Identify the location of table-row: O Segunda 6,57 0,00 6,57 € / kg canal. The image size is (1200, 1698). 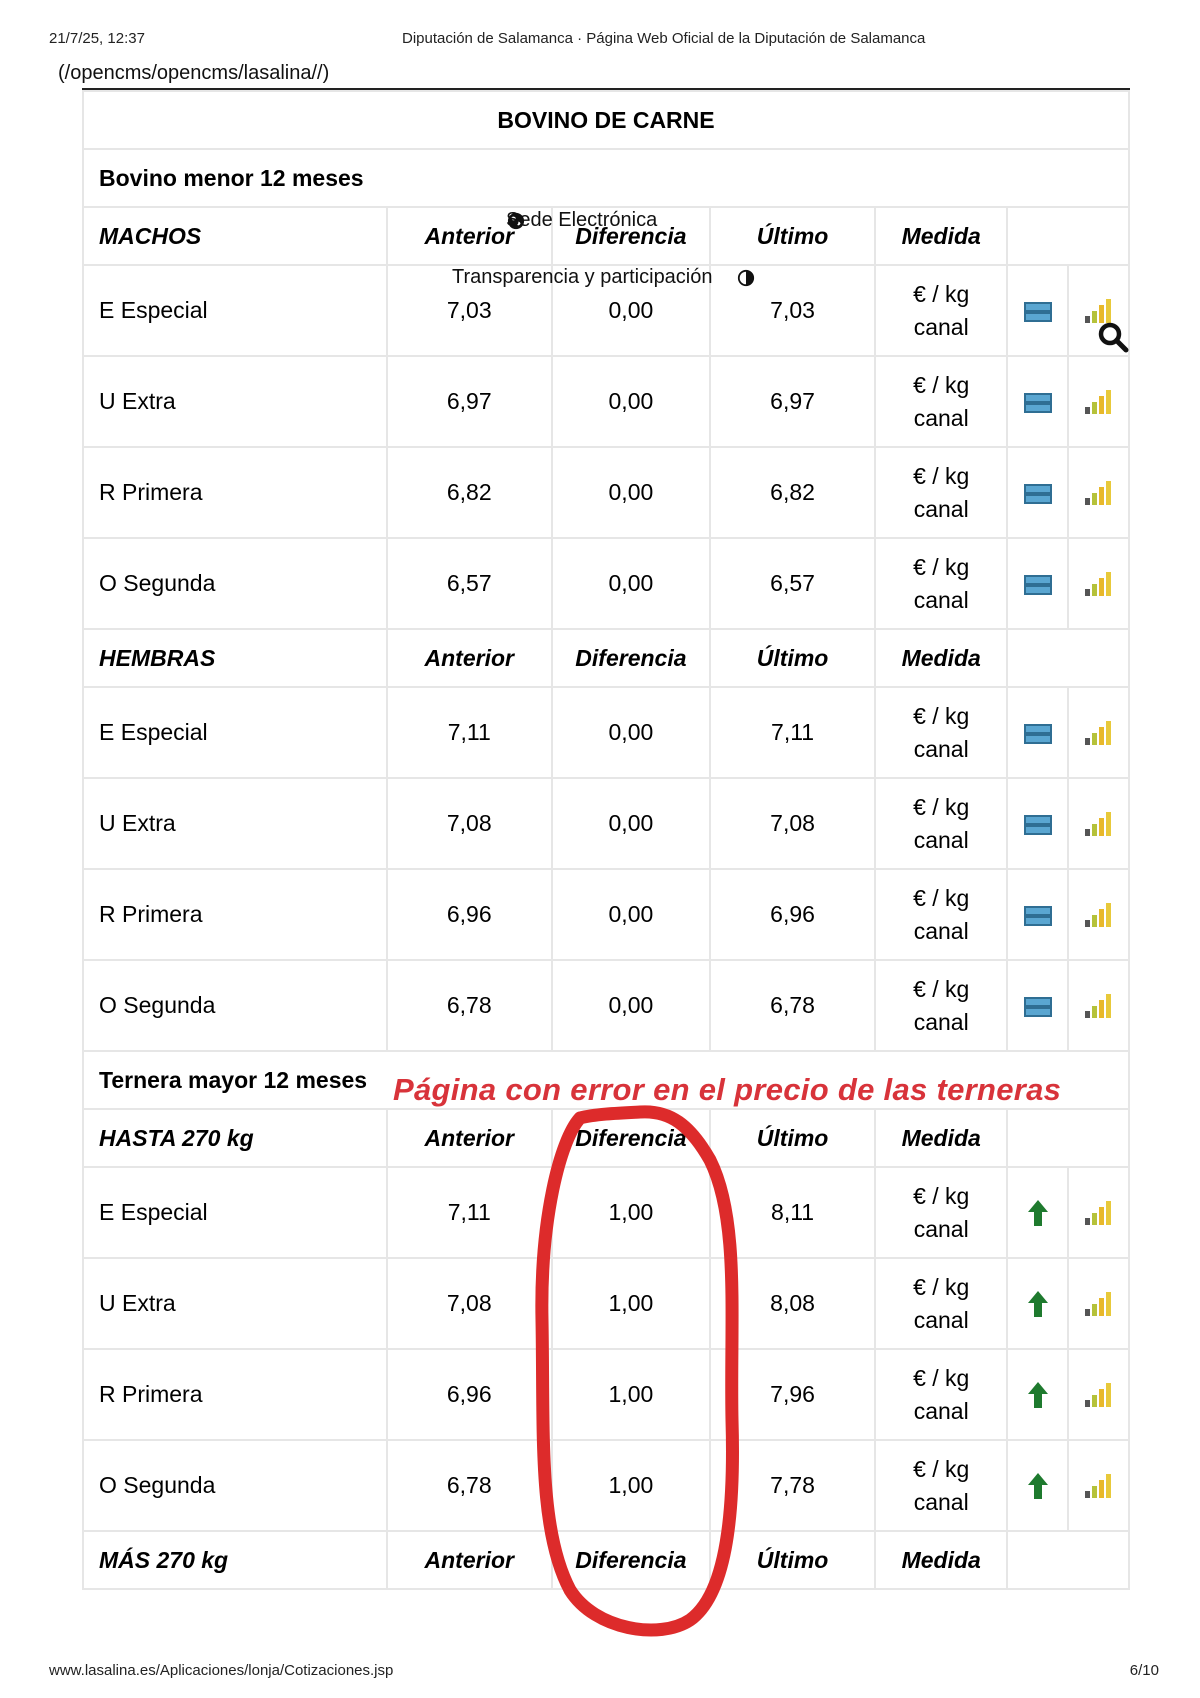
(606, 583).